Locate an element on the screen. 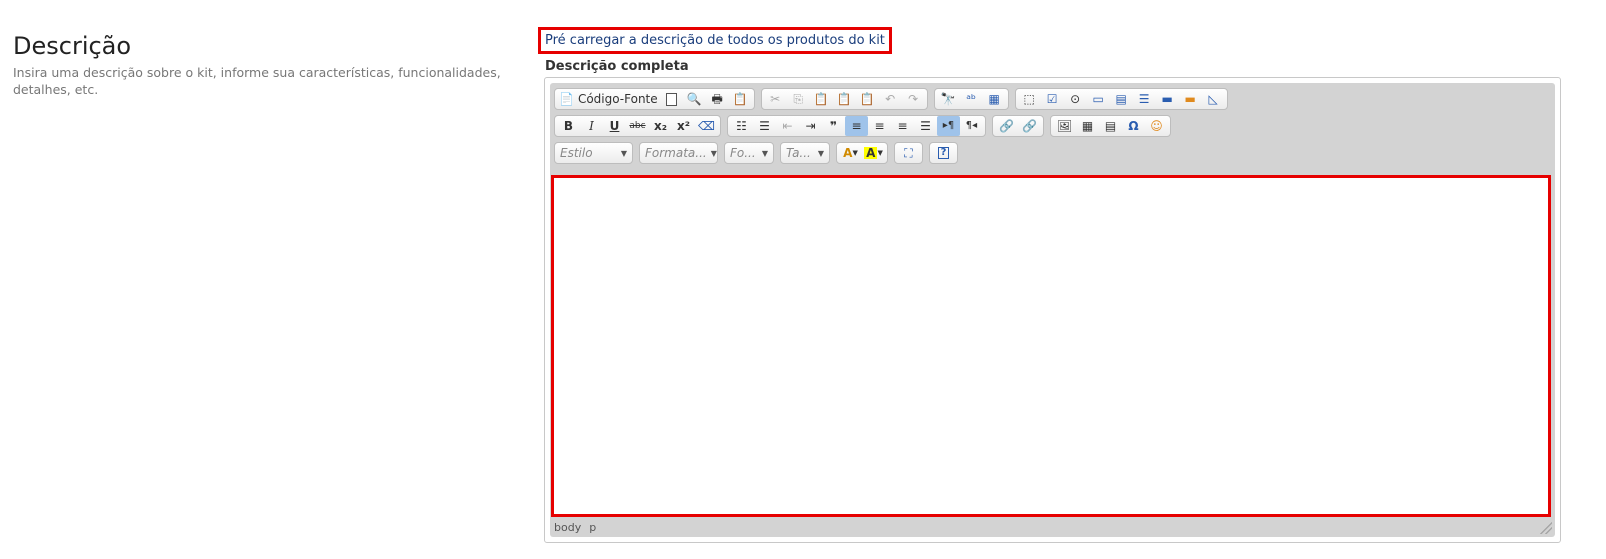 Image resolution: width=1606 pixels, height=559 pixels. background-color-button: A ▼ is located at coordinates (873, 153).